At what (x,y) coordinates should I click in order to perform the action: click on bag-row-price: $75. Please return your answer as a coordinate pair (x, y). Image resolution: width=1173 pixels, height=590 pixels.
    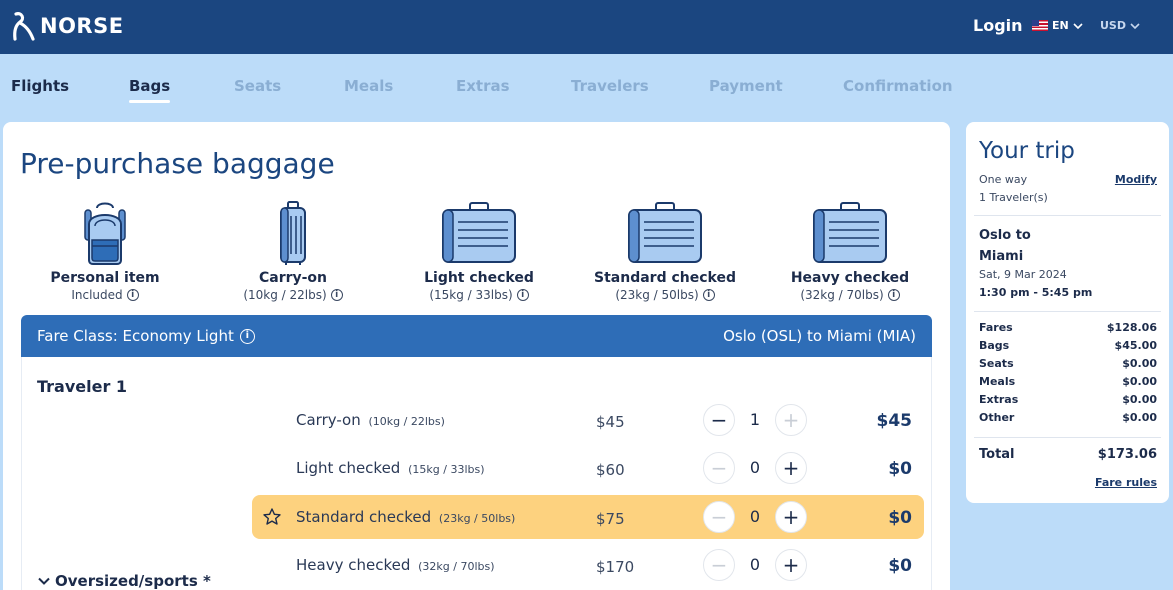
    Looking at the image, I should click on (610, 519).